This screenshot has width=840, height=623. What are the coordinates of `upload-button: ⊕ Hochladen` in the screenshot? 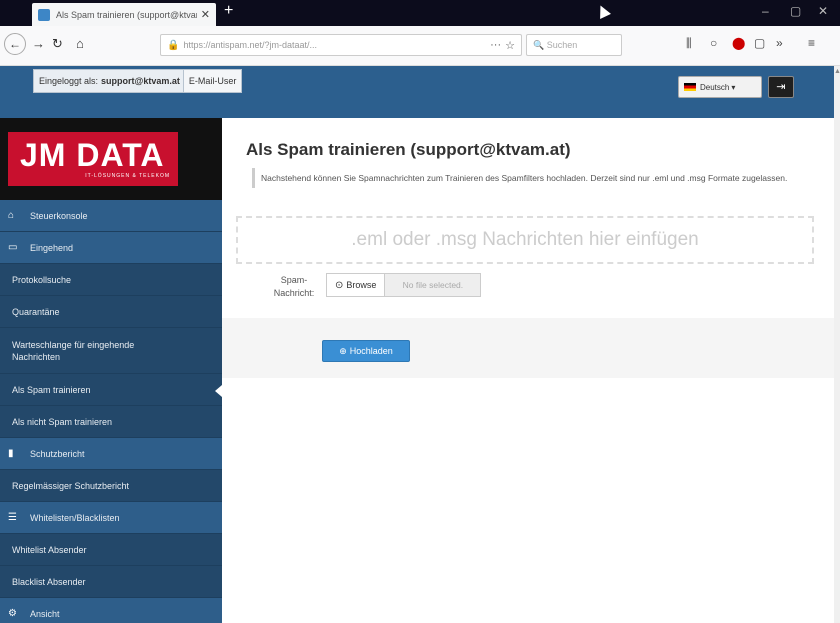 It's located at (366, 351).